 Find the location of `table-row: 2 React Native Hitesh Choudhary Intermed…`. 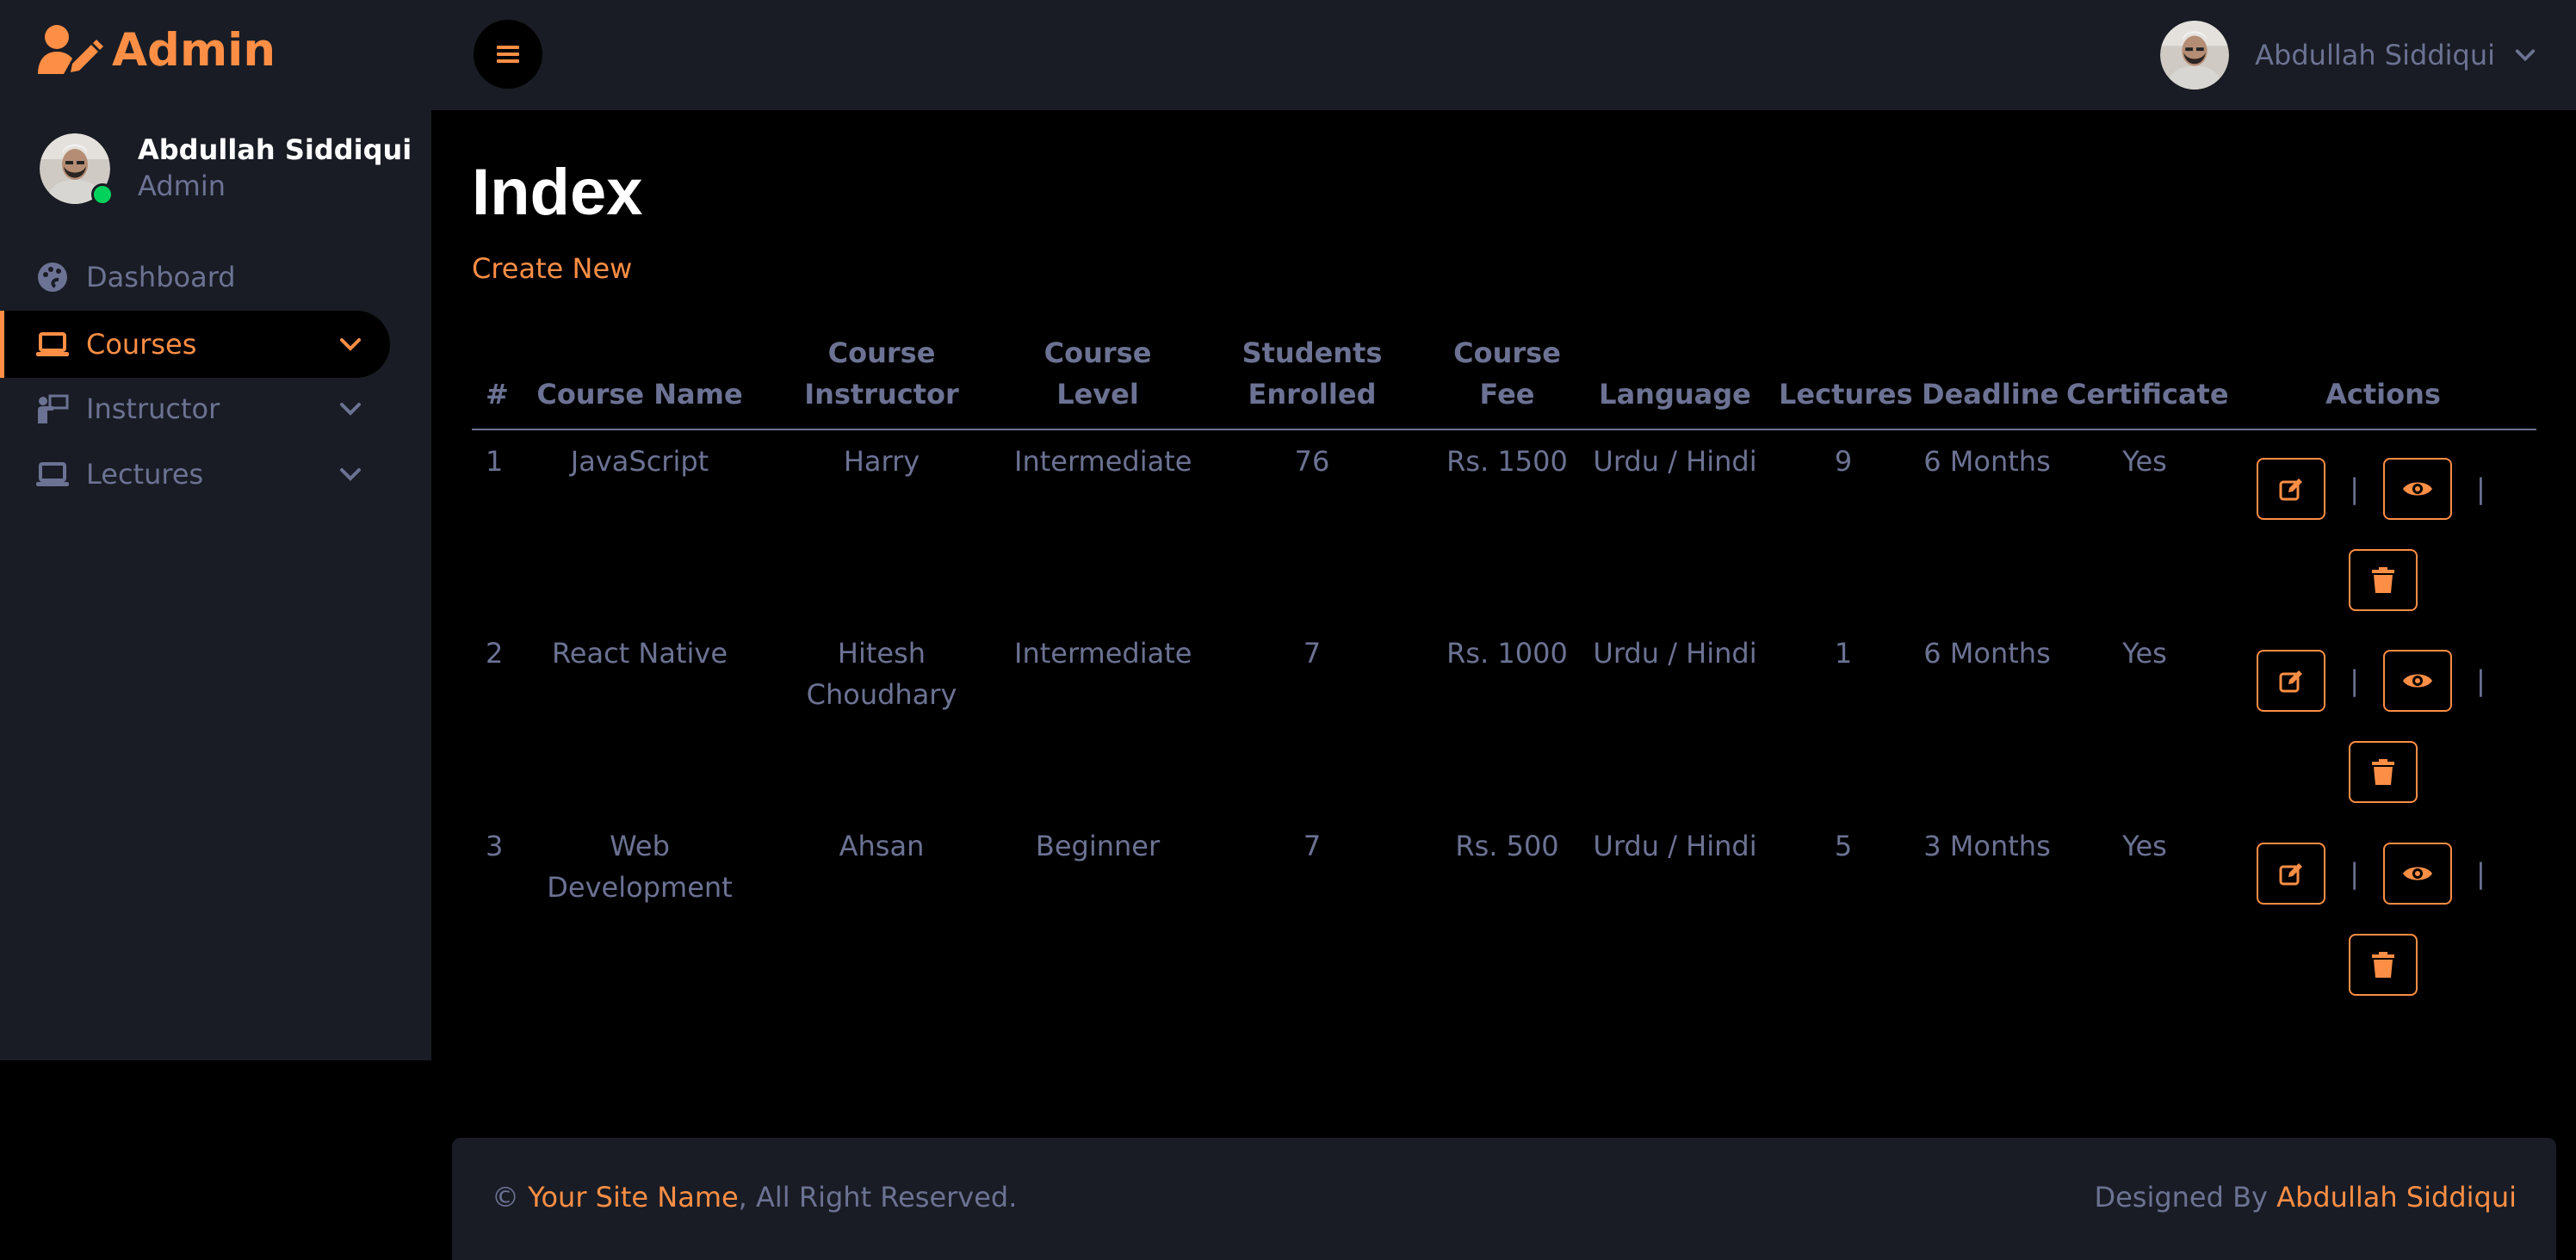

table-row: 2 React Native Hitesh Choudhary Intermed… is located at coordinates (1504, 718).